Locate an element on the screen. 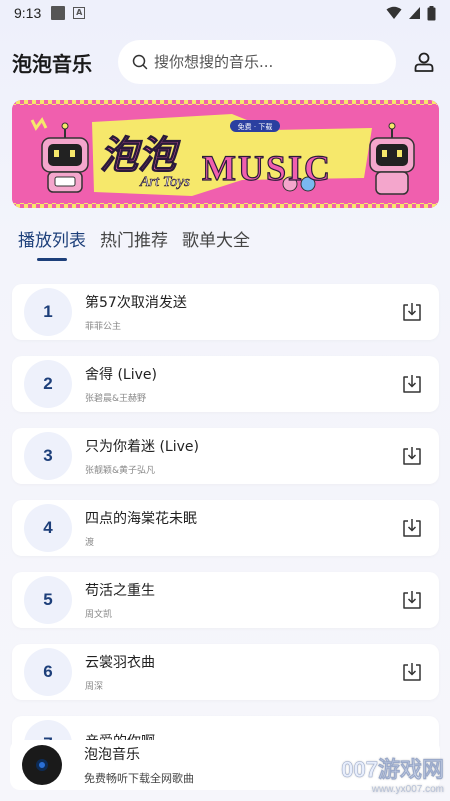 Image resolution: width=450 pixels, height=801 pixels. status-icons is located at coordinates (411, 13).